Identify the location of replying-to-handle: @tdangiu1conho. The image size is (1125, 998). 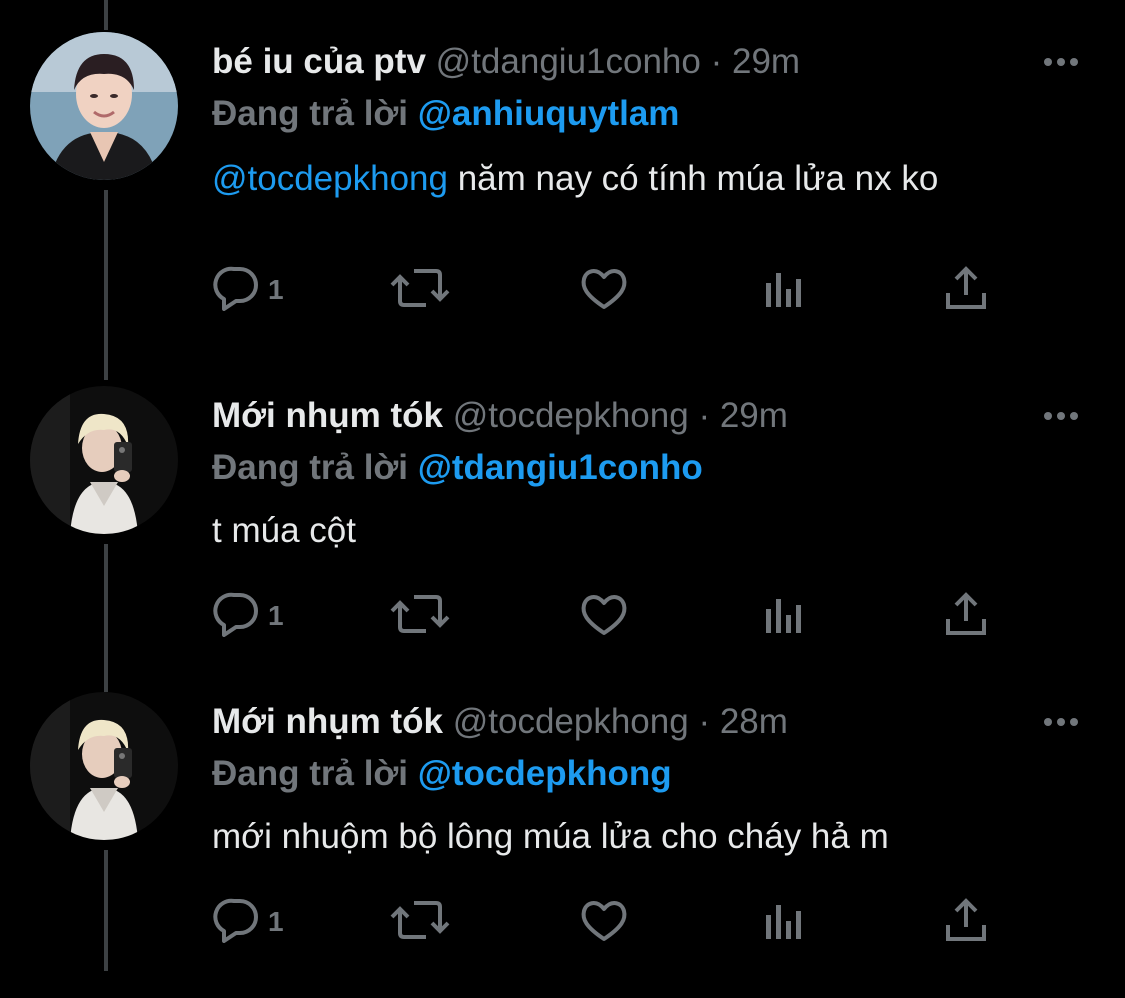
(560, 467).